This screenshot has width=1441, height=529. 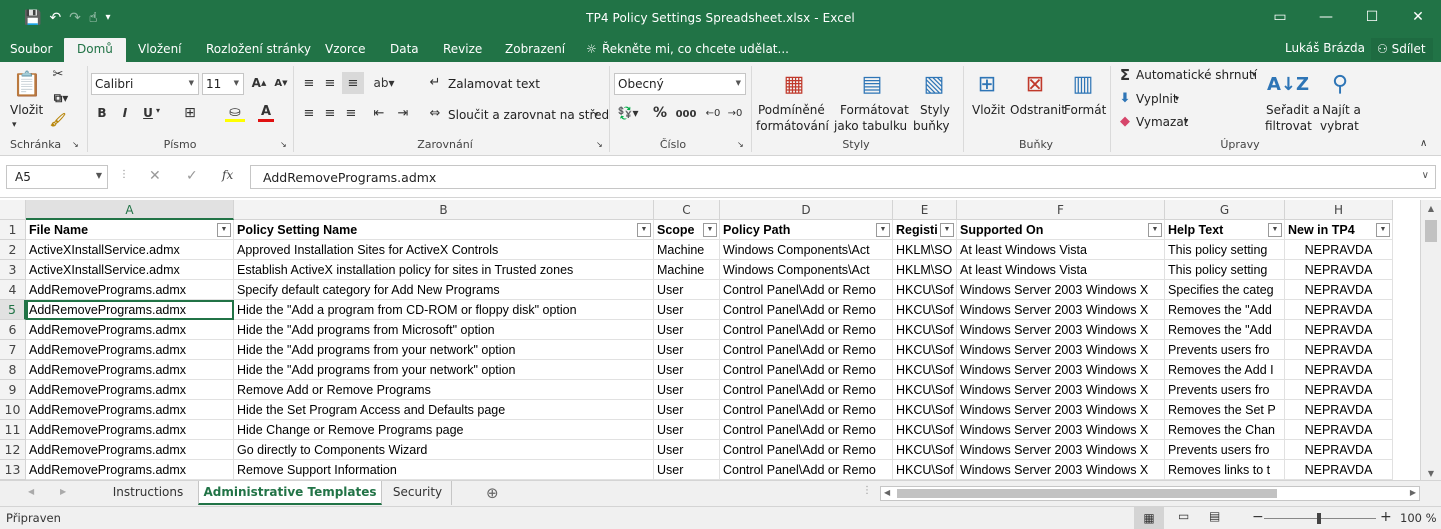 What do you see at coordinates (1087, 493) in the screenshot?
I see `horizontal-scroll-thumb` at bounding box center [1087, 493].